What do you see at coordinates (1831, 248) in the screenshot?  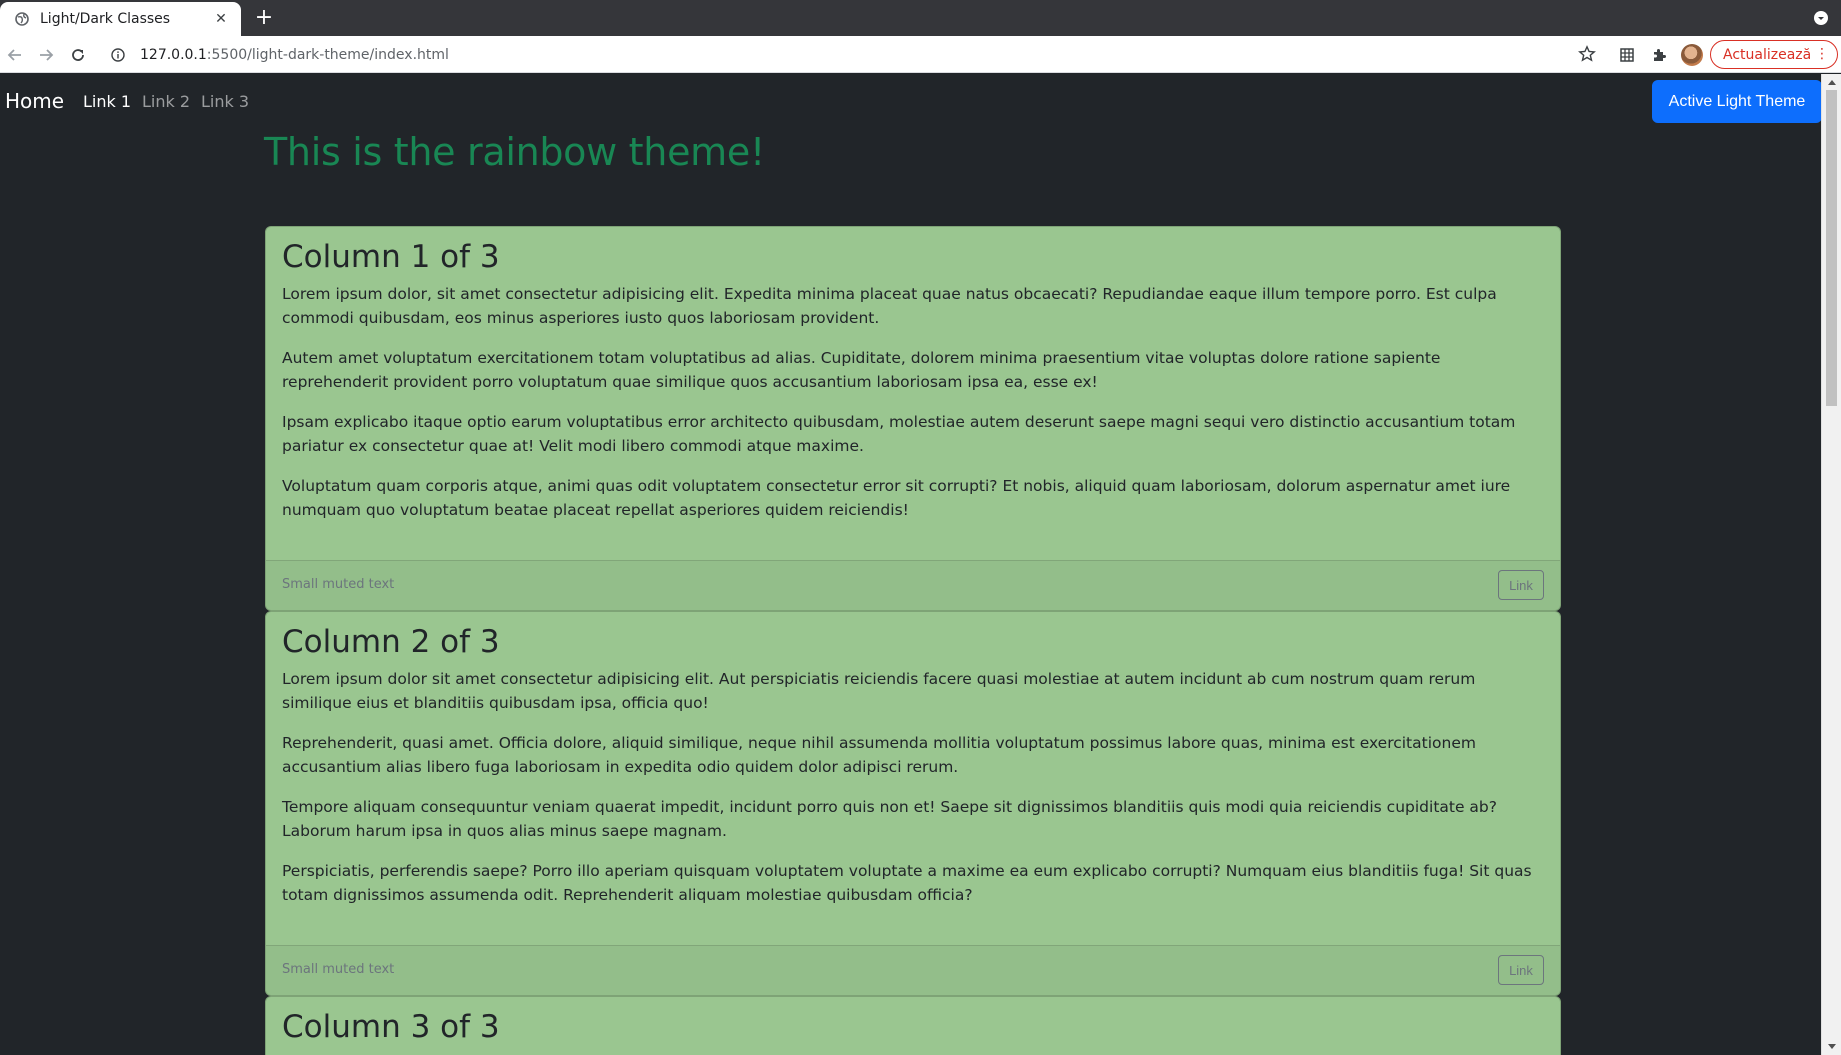 I see `scrollbar-thumb` at bounding box center [1831, 248].